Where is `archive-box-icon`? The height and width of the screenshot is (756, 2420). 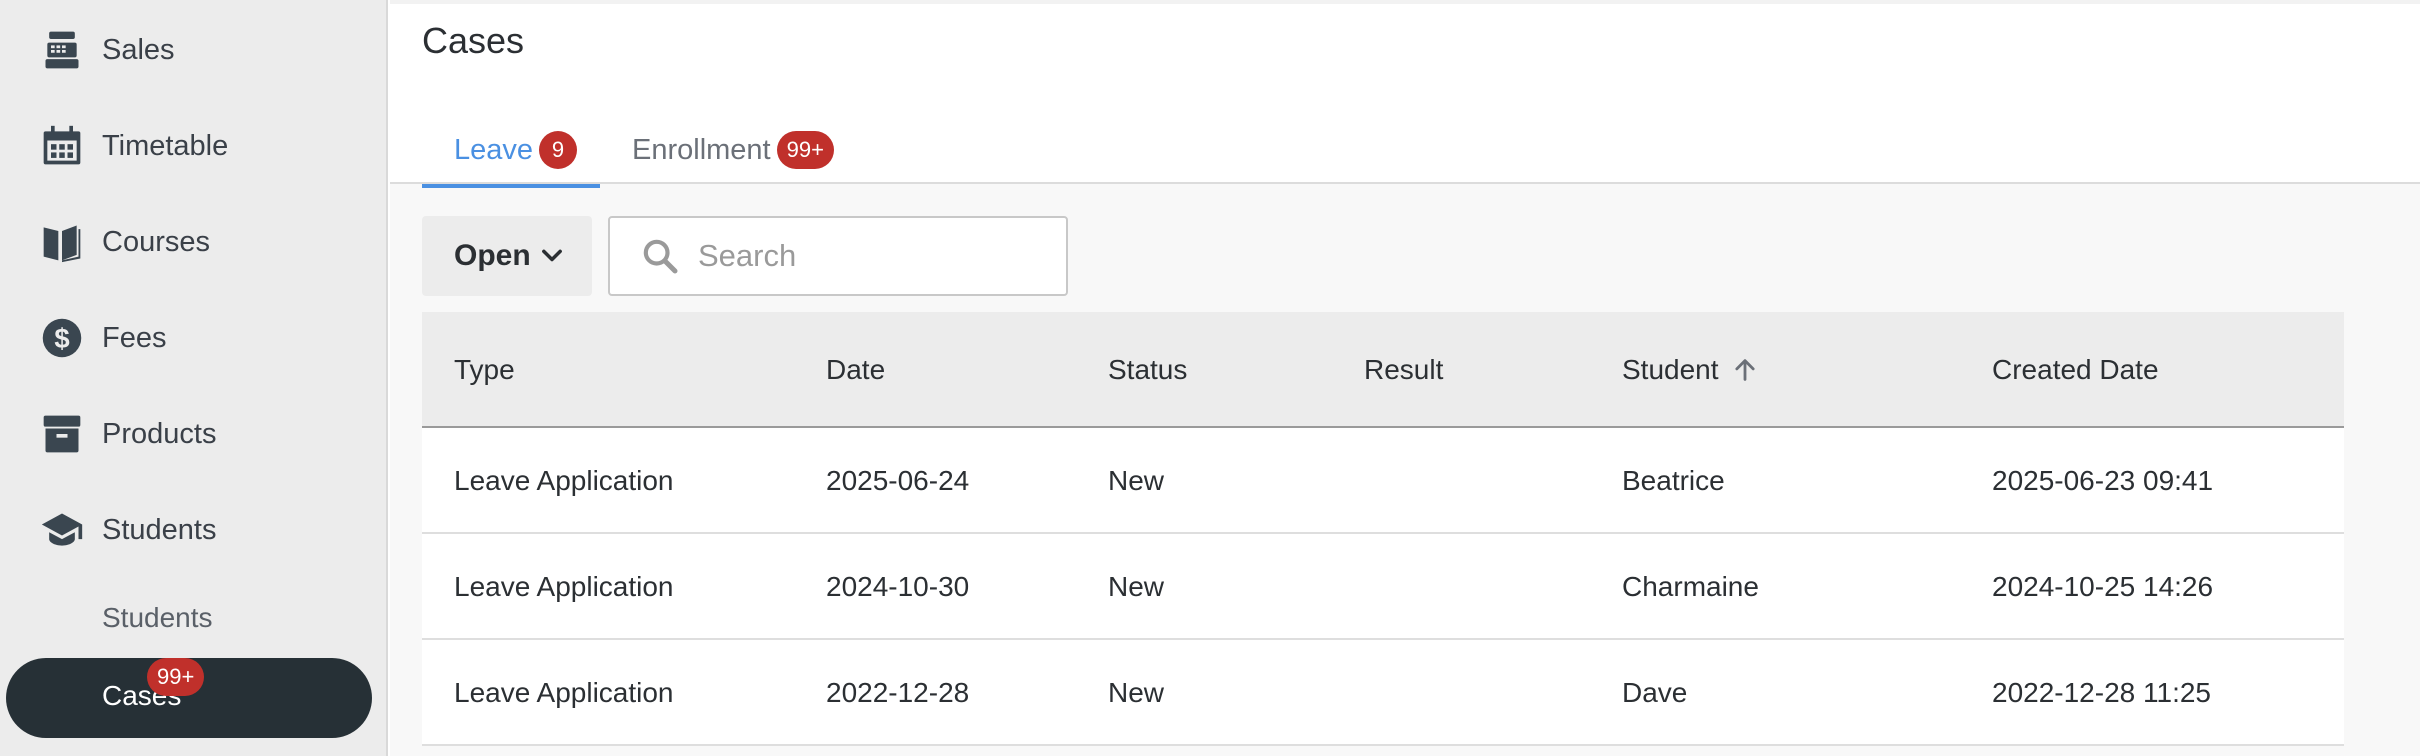
archive-box-icon is located at coordinates (62, 434).